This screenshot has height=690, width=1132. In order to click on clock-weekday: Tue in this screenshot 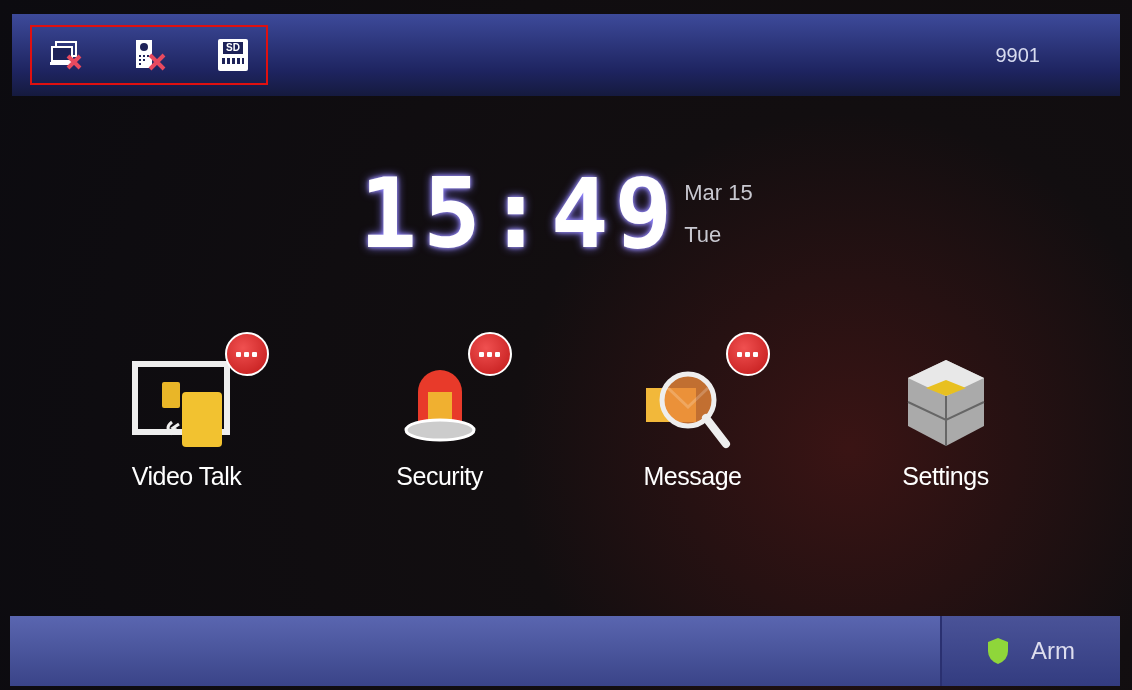, I will do `click(703, 235)`.